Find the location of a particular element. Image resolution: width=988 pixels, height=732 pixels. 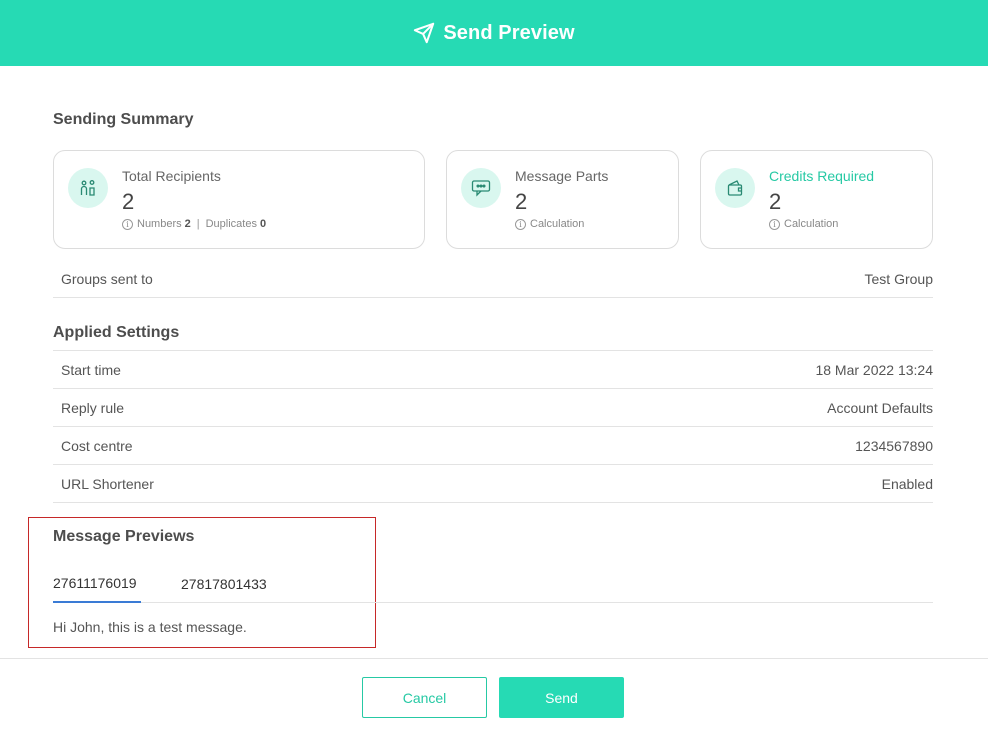

applied-settings-title: Applied Settings is located at coordinates (116, 332).